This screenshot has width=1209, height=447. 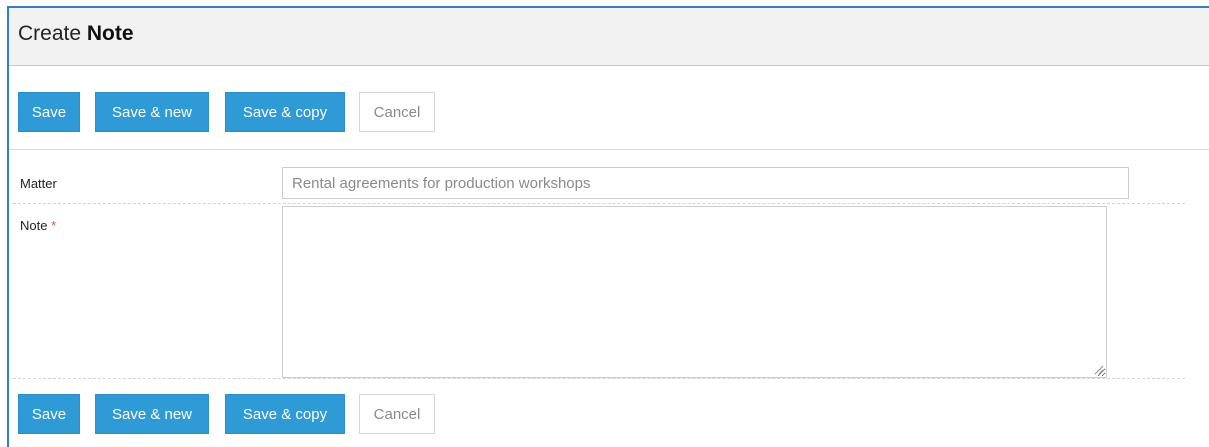 I want to click on panel-header: Create Note, so click(x=609, y=37).